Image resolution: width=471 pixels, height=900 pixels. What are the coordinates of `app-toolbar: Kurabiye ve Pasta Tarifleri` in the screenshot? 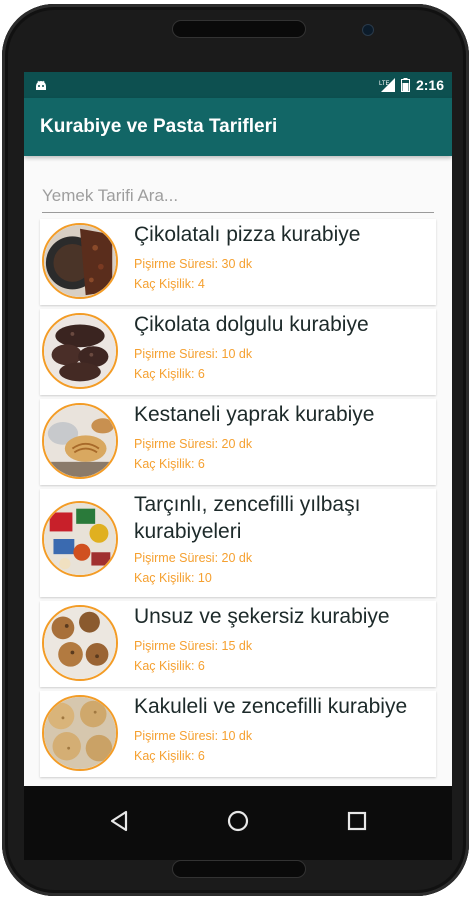 It's located at (238, 127).